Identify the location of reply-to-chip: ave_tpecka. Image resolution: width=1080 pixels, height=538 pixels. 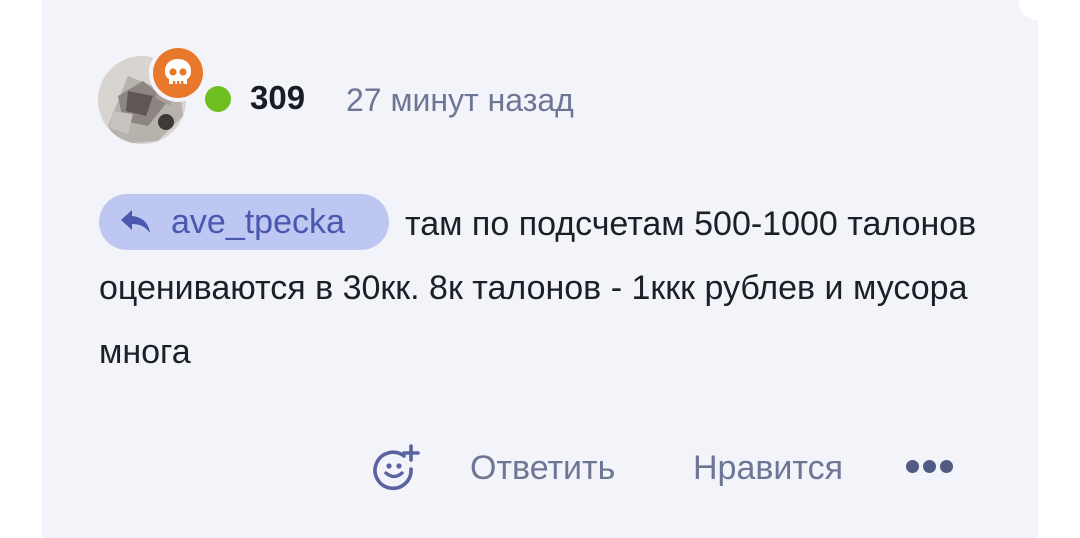
(244, 222).